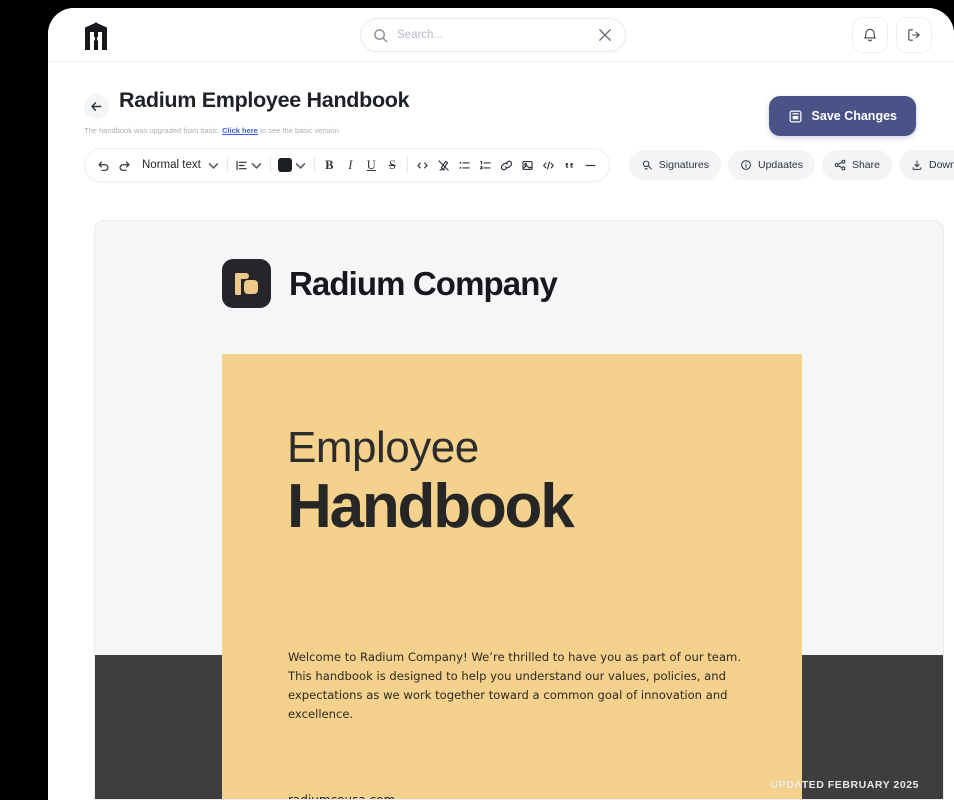 This screenshot has width=954, height=800. Describe the element at coordinates (683, 165) in the screenshot. I see `signatures-label: Signatures` at that location.